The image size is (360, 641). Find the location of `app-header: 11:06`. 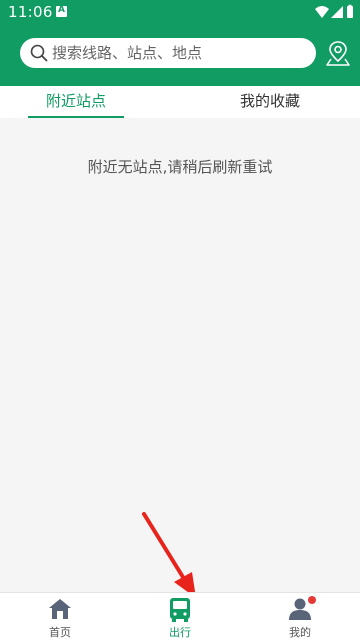

app-header: 11:06 is located at coordinates (180, 43).